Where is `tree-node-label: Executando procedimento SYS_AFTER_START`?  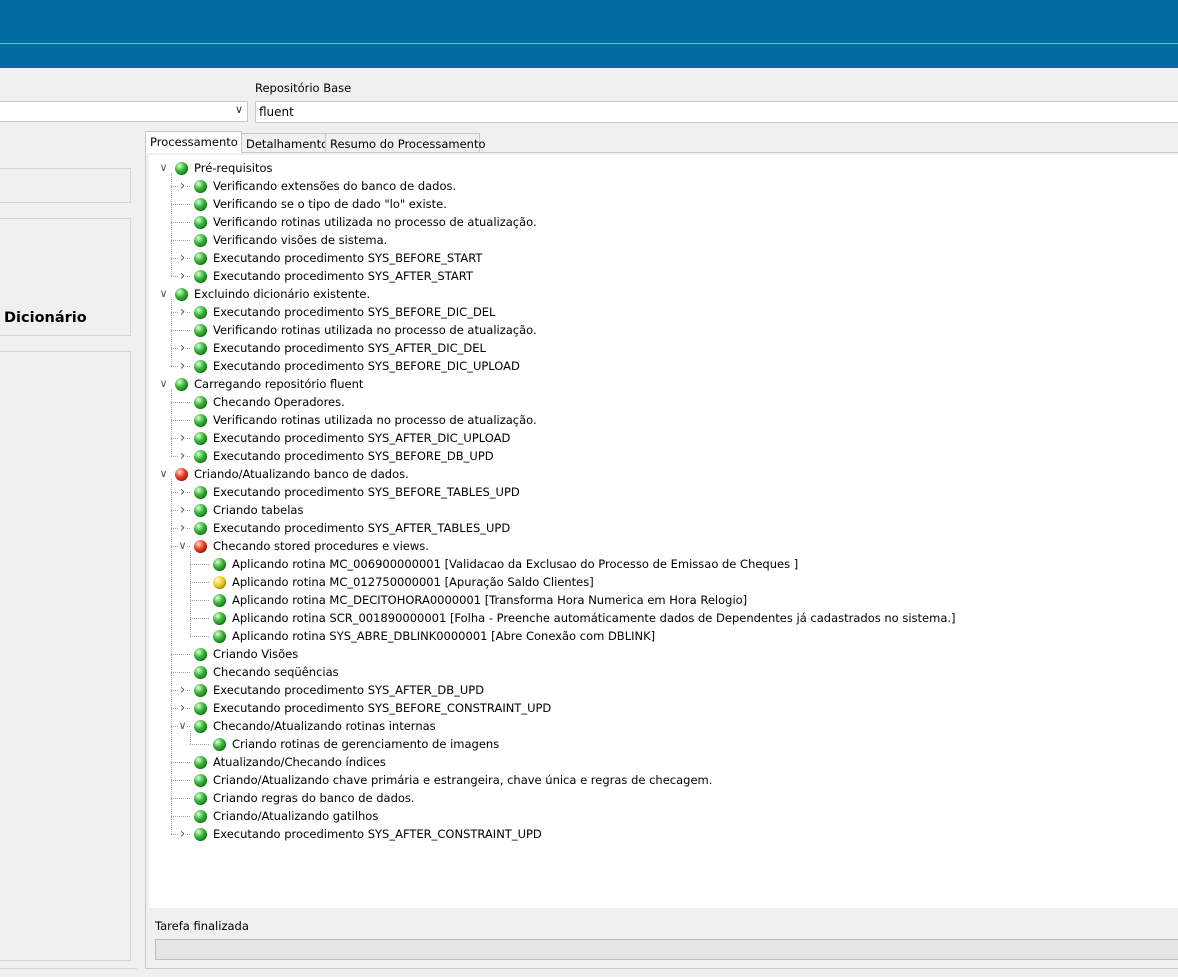 tree-node-label: Executando procedimento SYS_AFTER_START is located at coordinates (343, 276).